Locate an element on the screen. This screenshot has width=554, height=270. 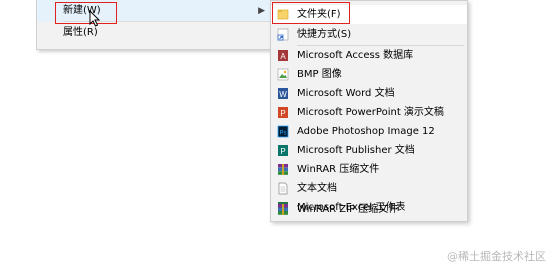
winrar-icon is located at coordinates (283, 169).